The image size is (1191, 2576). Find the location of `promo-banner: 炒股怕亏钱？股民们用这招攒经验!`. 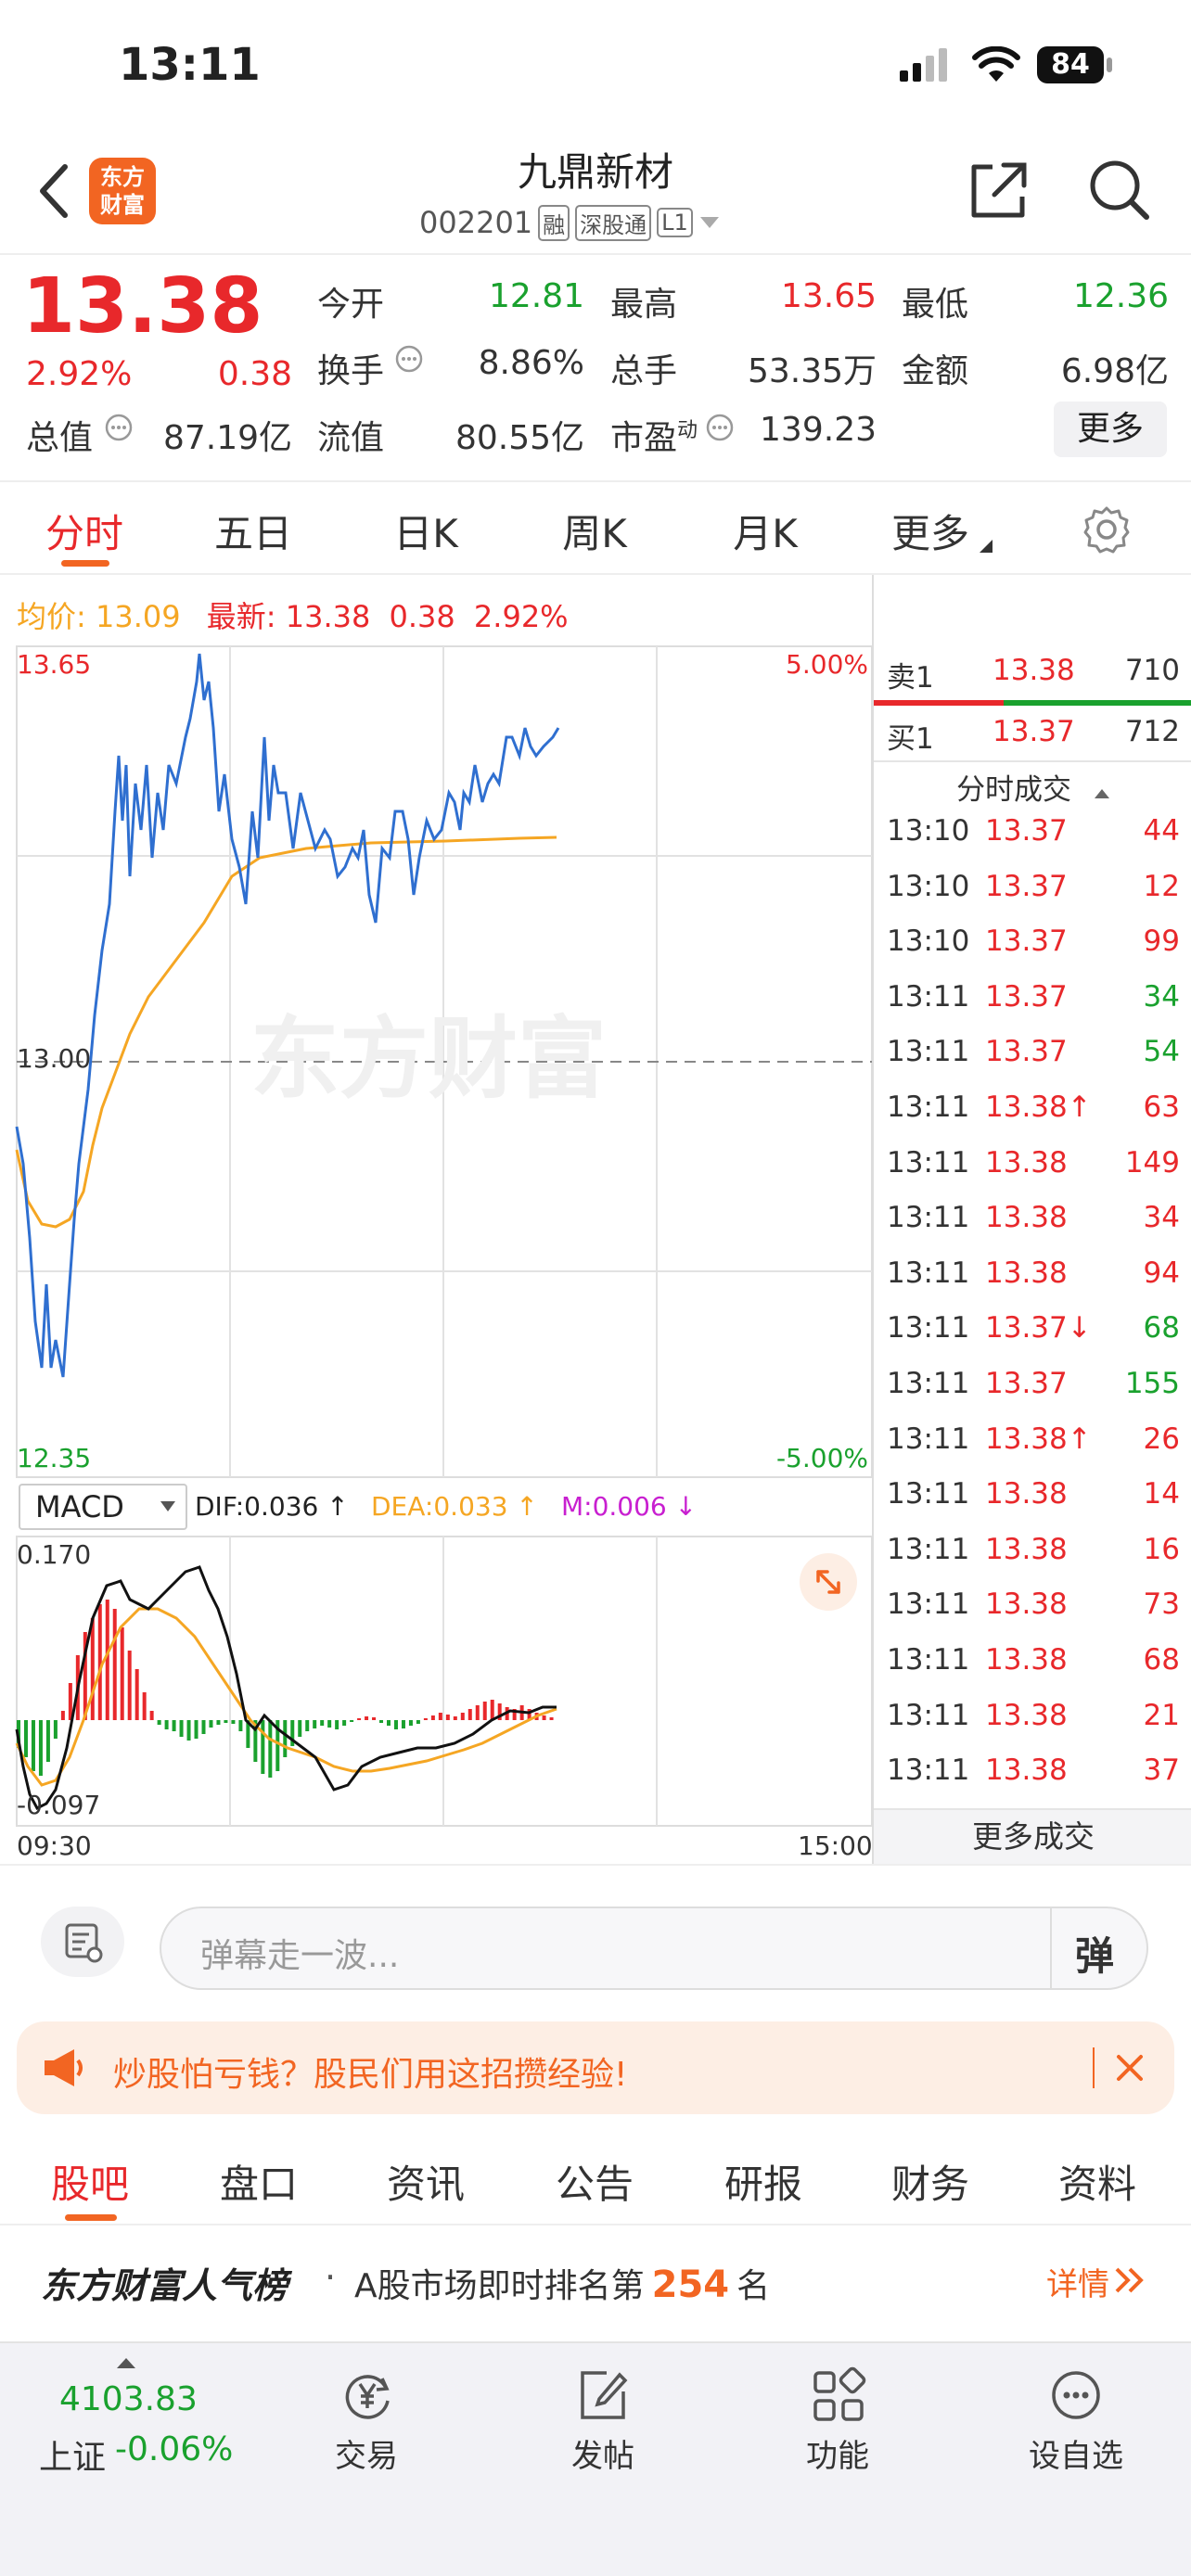

promo-banner: 炒股怕亏钱？股民们用这招攒经验! is located at coordinates (595, 2067).